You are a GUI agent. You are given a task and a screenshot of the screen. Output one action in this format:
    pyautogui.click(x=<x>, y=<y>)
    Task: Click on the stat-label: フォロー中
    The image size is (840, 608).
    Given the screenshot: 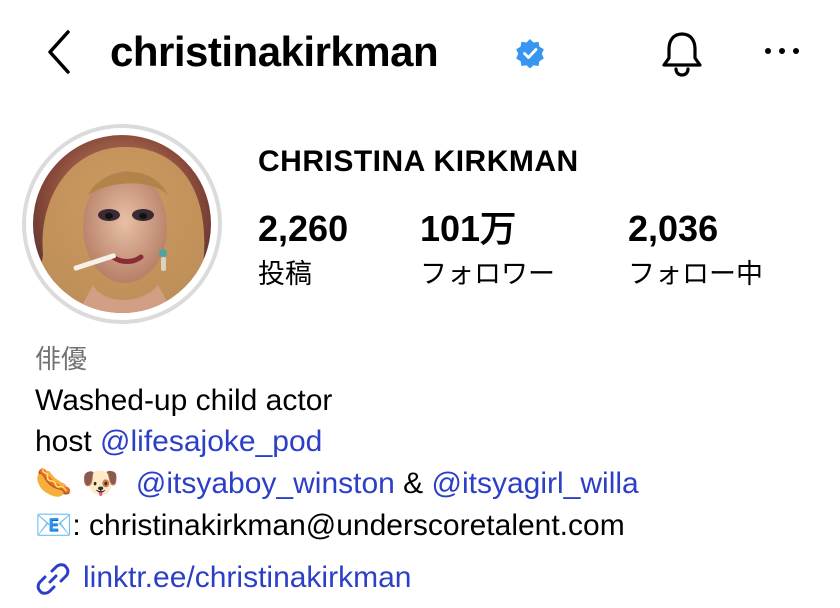 What is the action you would take?
    pyautogui.click(x=695, y=274)
    